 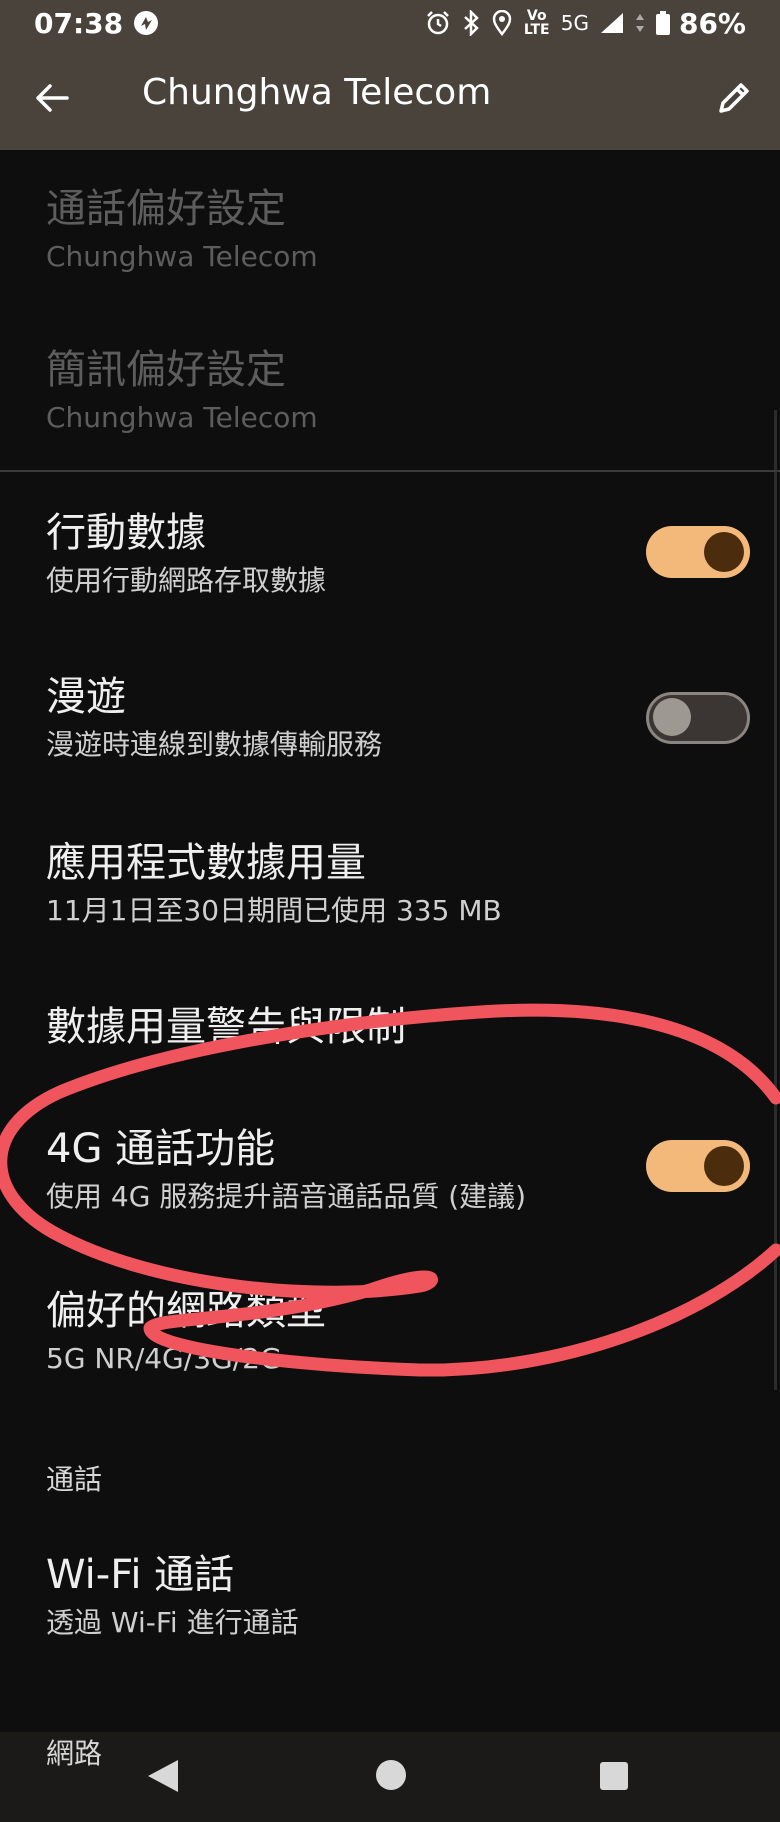 I want to click on data-activity-icon, so click(x=640, y=23).